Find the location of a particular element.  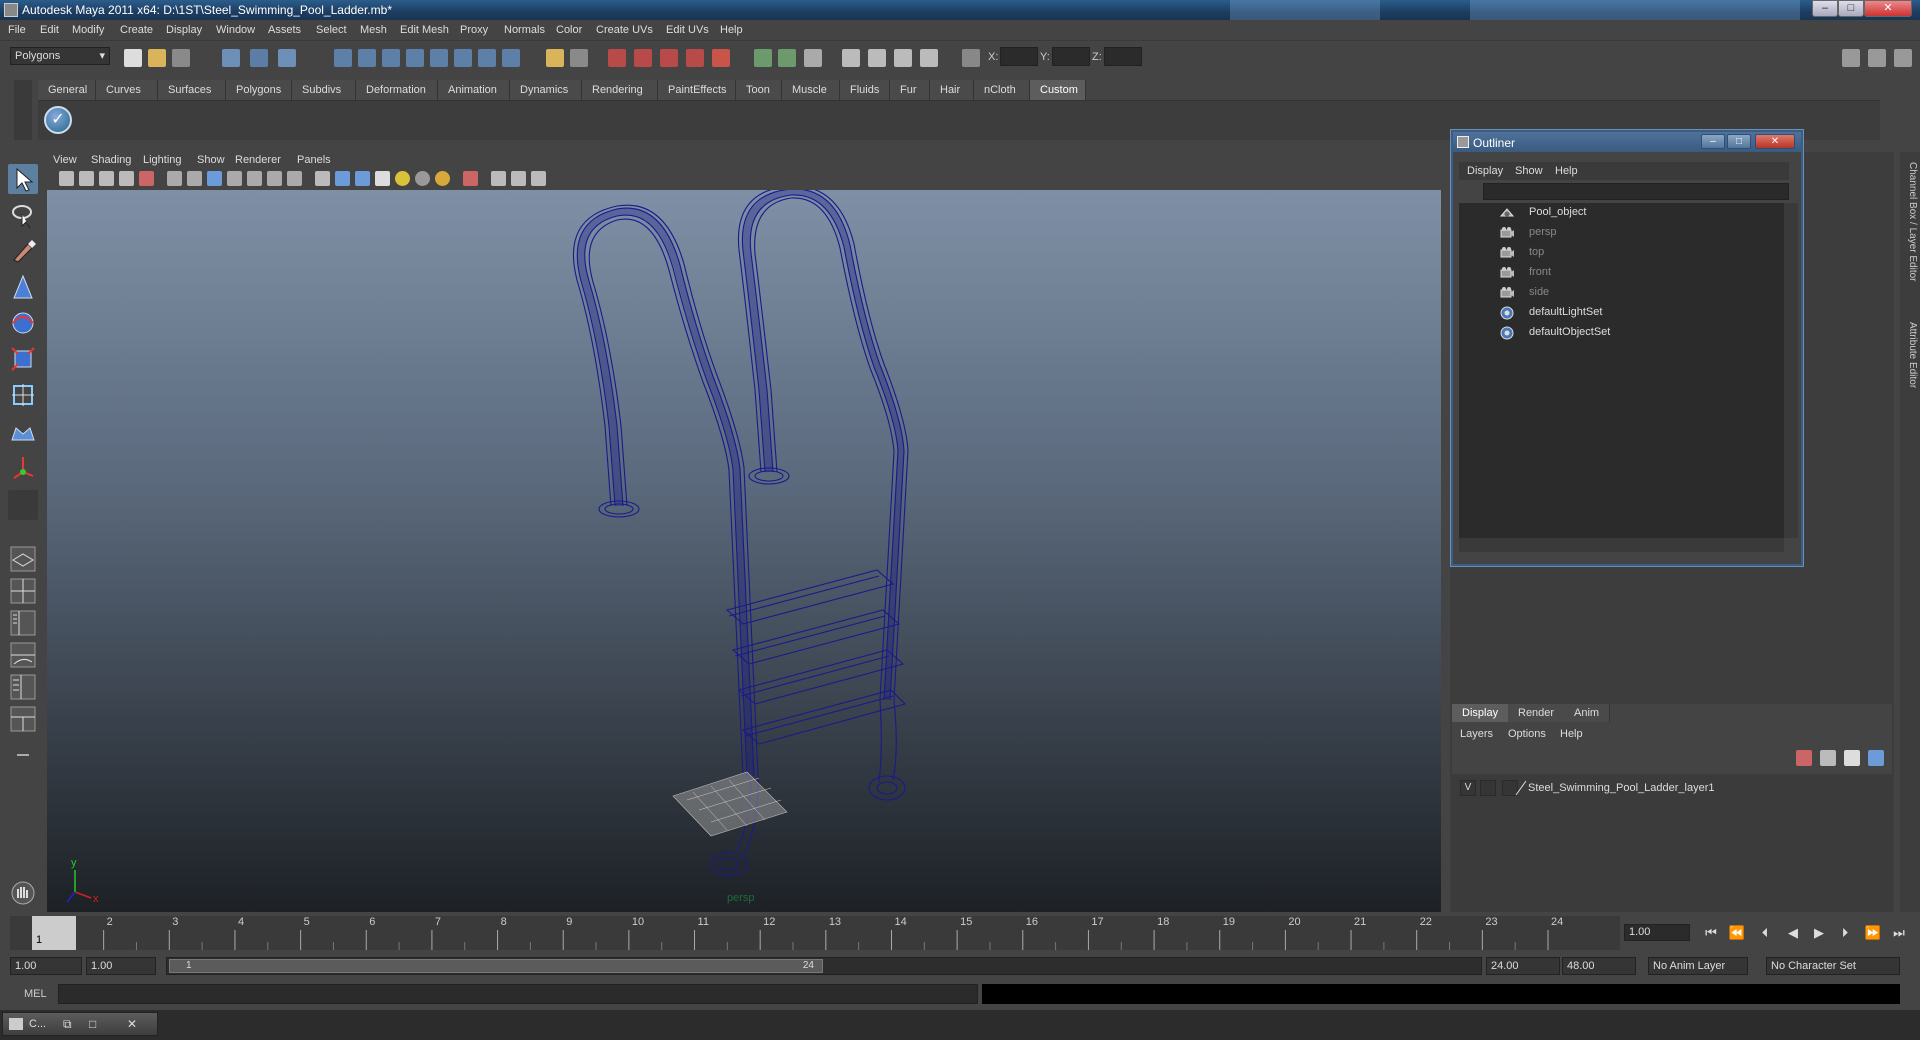

play-forwards-icon: ▶ is located at coordinates (1819, 933).